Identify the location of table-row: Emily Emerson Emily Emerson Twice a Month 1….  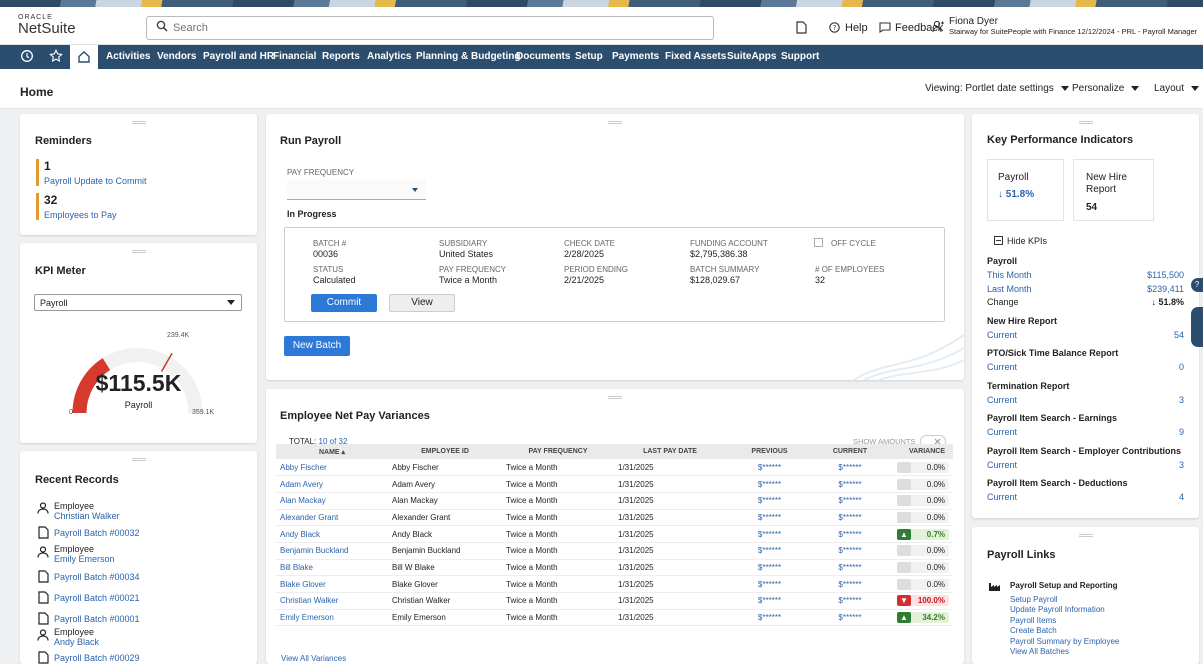
(614, 618).